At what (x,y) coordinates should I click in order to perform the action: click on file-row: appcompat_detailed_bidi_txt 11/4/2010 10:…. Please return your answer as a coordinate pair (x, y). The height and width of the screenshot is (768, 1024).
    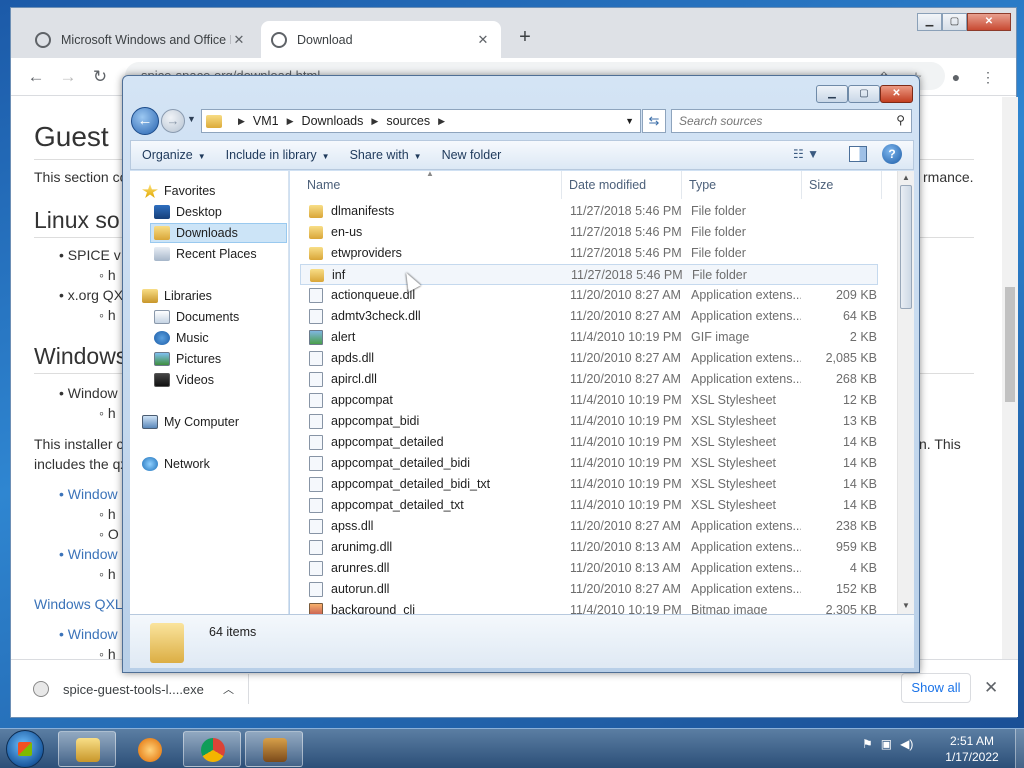
    Looking at the image, I should click on (589, 484).